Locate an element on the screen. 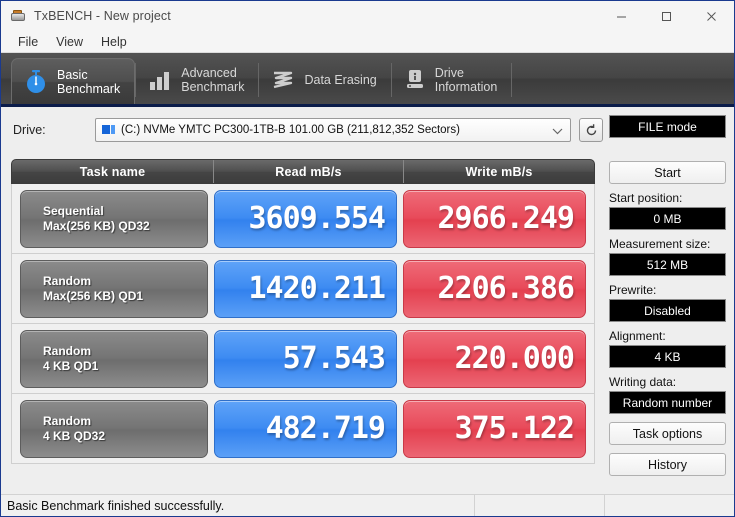  tab-advanced-benchmark: Advanced Benchmark is located at coordinates (197, 80).